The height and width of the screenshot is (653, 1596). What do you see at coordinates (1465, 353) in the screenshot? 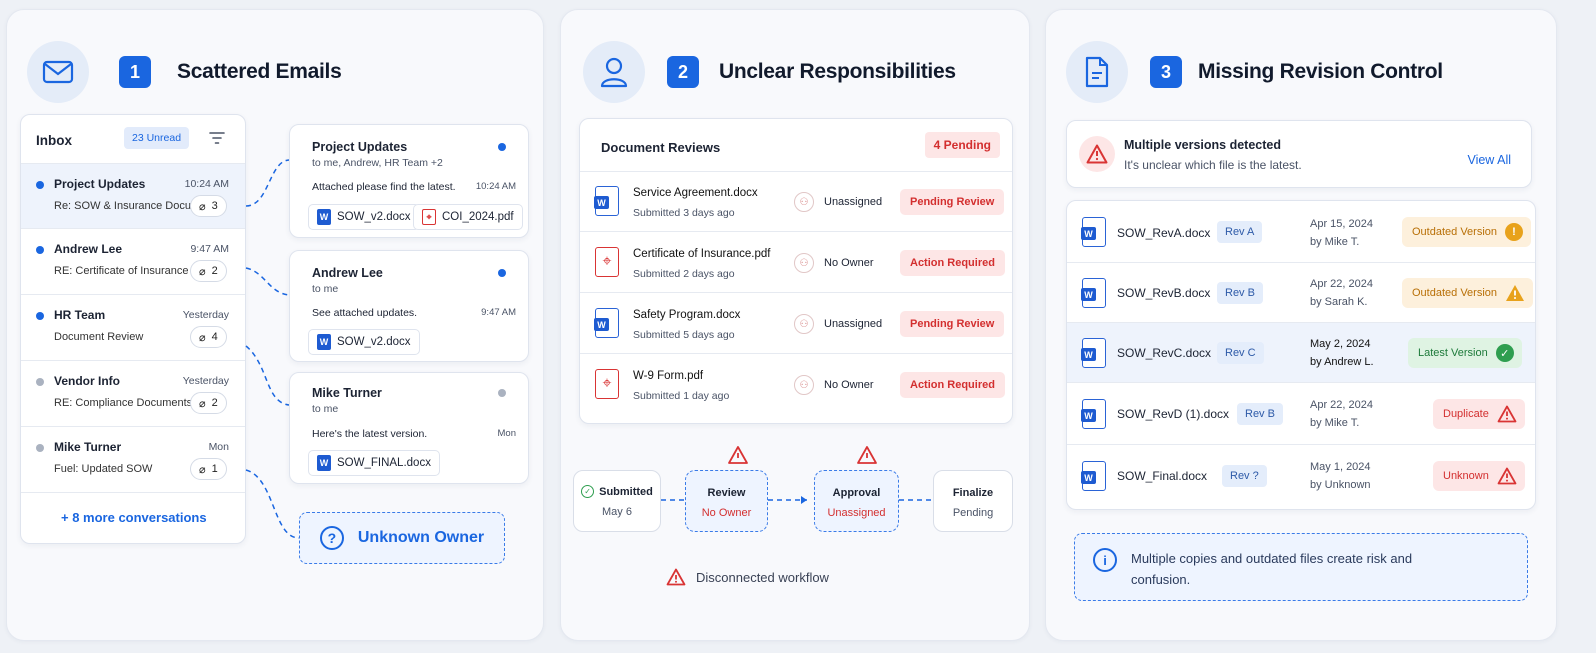
I see `status-badge: Latest Version ✓` at bounding box center [1465, 353].